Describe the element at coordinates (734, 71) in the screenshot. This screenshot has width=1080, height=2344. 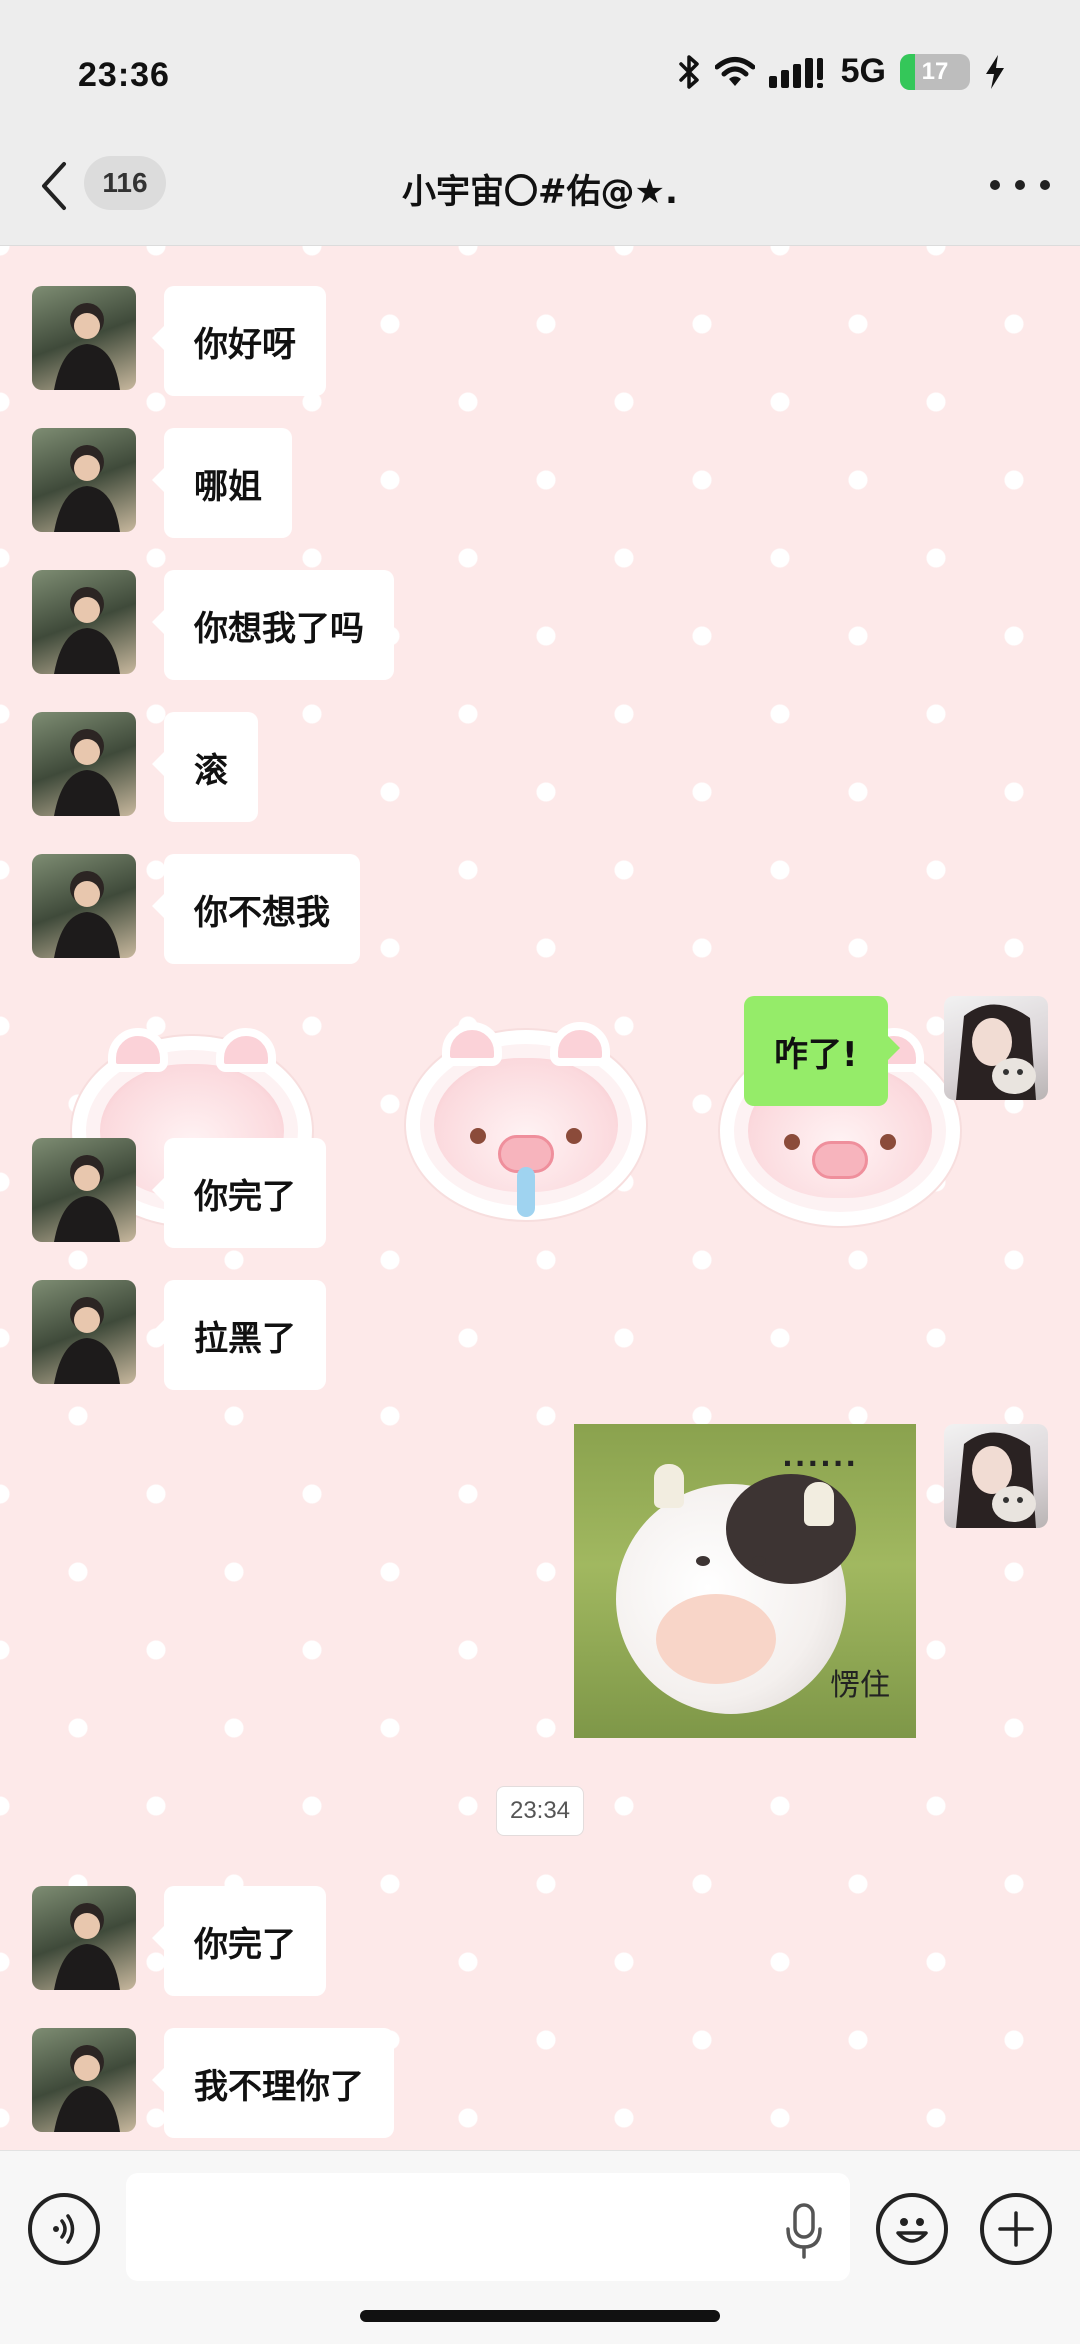
I see `wifi-icon` at that location.